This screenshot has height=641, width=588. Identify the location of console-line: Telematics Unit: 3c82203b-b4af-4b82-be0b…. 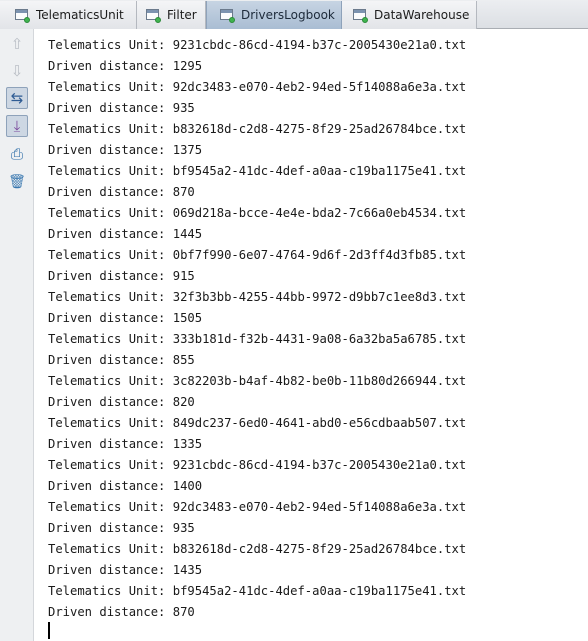
(257, 381).